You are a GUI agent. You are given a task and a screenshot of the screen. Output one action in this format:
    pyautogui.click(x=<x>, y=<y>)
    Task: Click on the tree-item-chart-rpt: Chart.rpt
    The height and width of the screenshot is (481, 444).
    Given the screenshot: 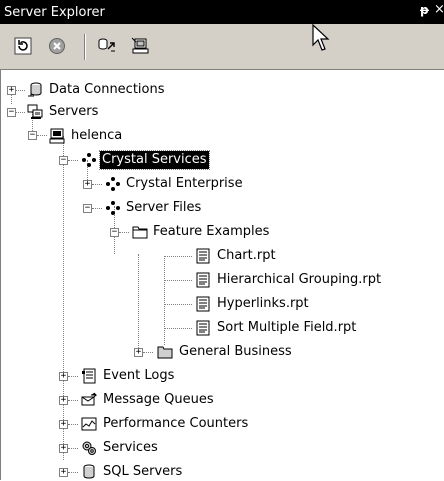 What is the action you would take?
    pyautogui.click(x=246, y=256)
    